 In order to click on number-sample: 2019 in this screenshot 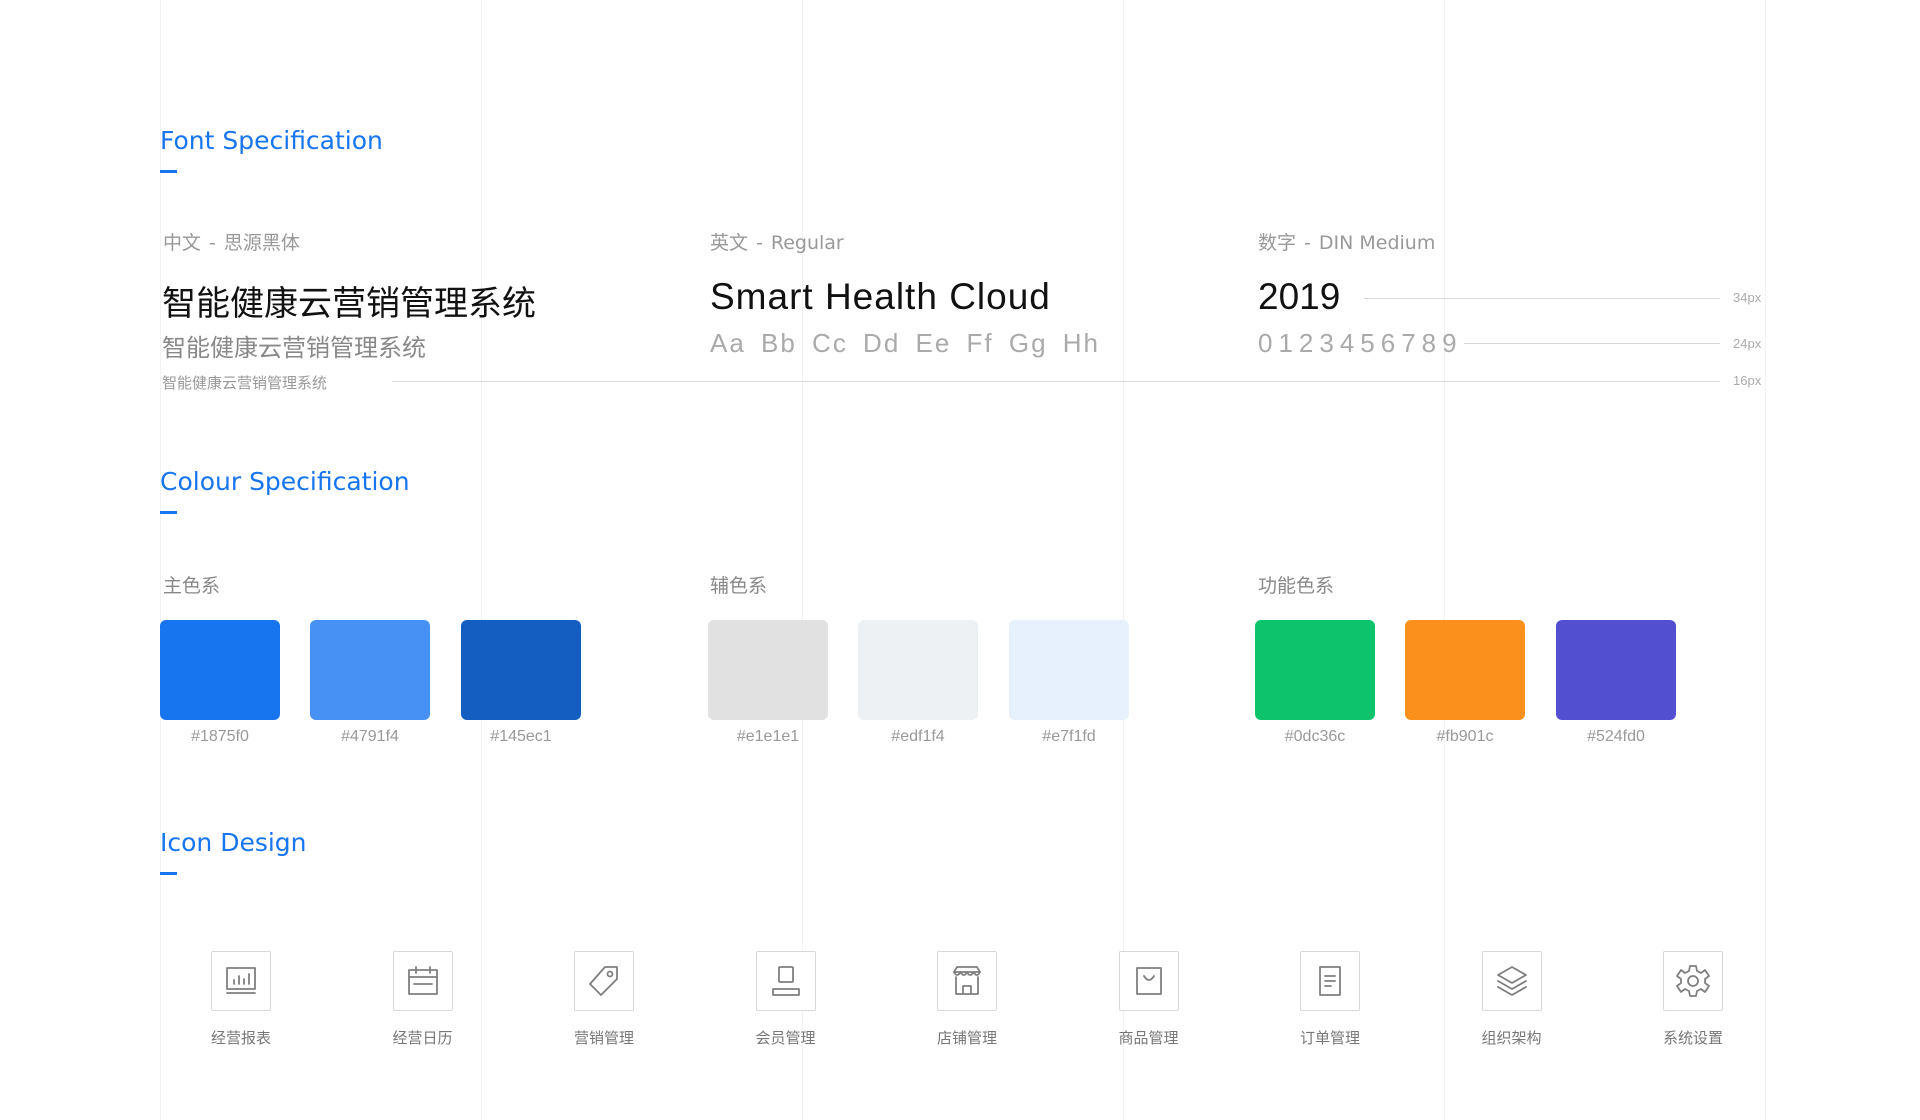, I will do `click(1299, 296)`.